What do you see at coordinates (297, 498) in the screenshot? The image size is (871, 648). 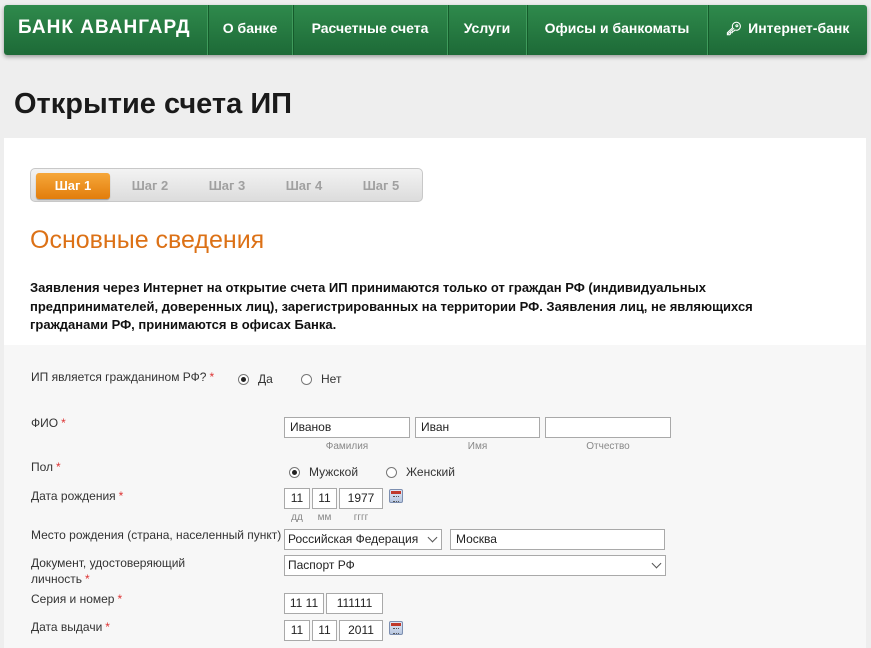 I see `birth-day-input: 11` at bounding box center [297, 498].